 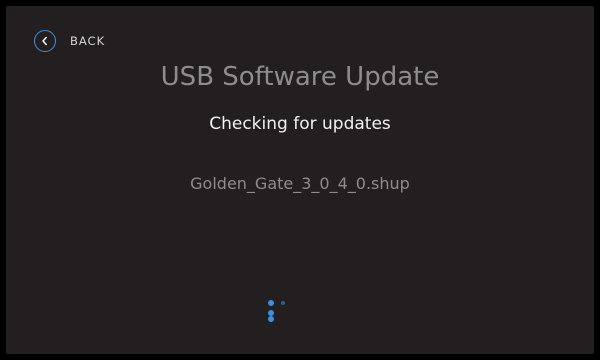 I want to click on update-filename: Golden_Gate_3_0_4_0.shup, so click(x=300, y=183).